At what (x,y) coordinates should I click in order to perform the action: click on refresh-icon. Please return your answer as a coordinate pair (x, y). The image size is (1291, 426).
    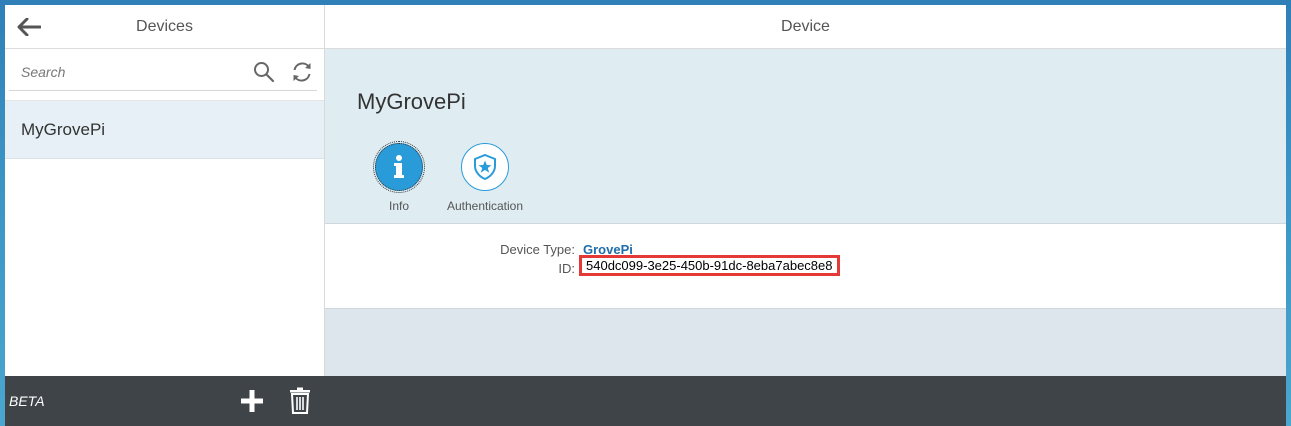
    Looking at the image, I should click on (302, 72).